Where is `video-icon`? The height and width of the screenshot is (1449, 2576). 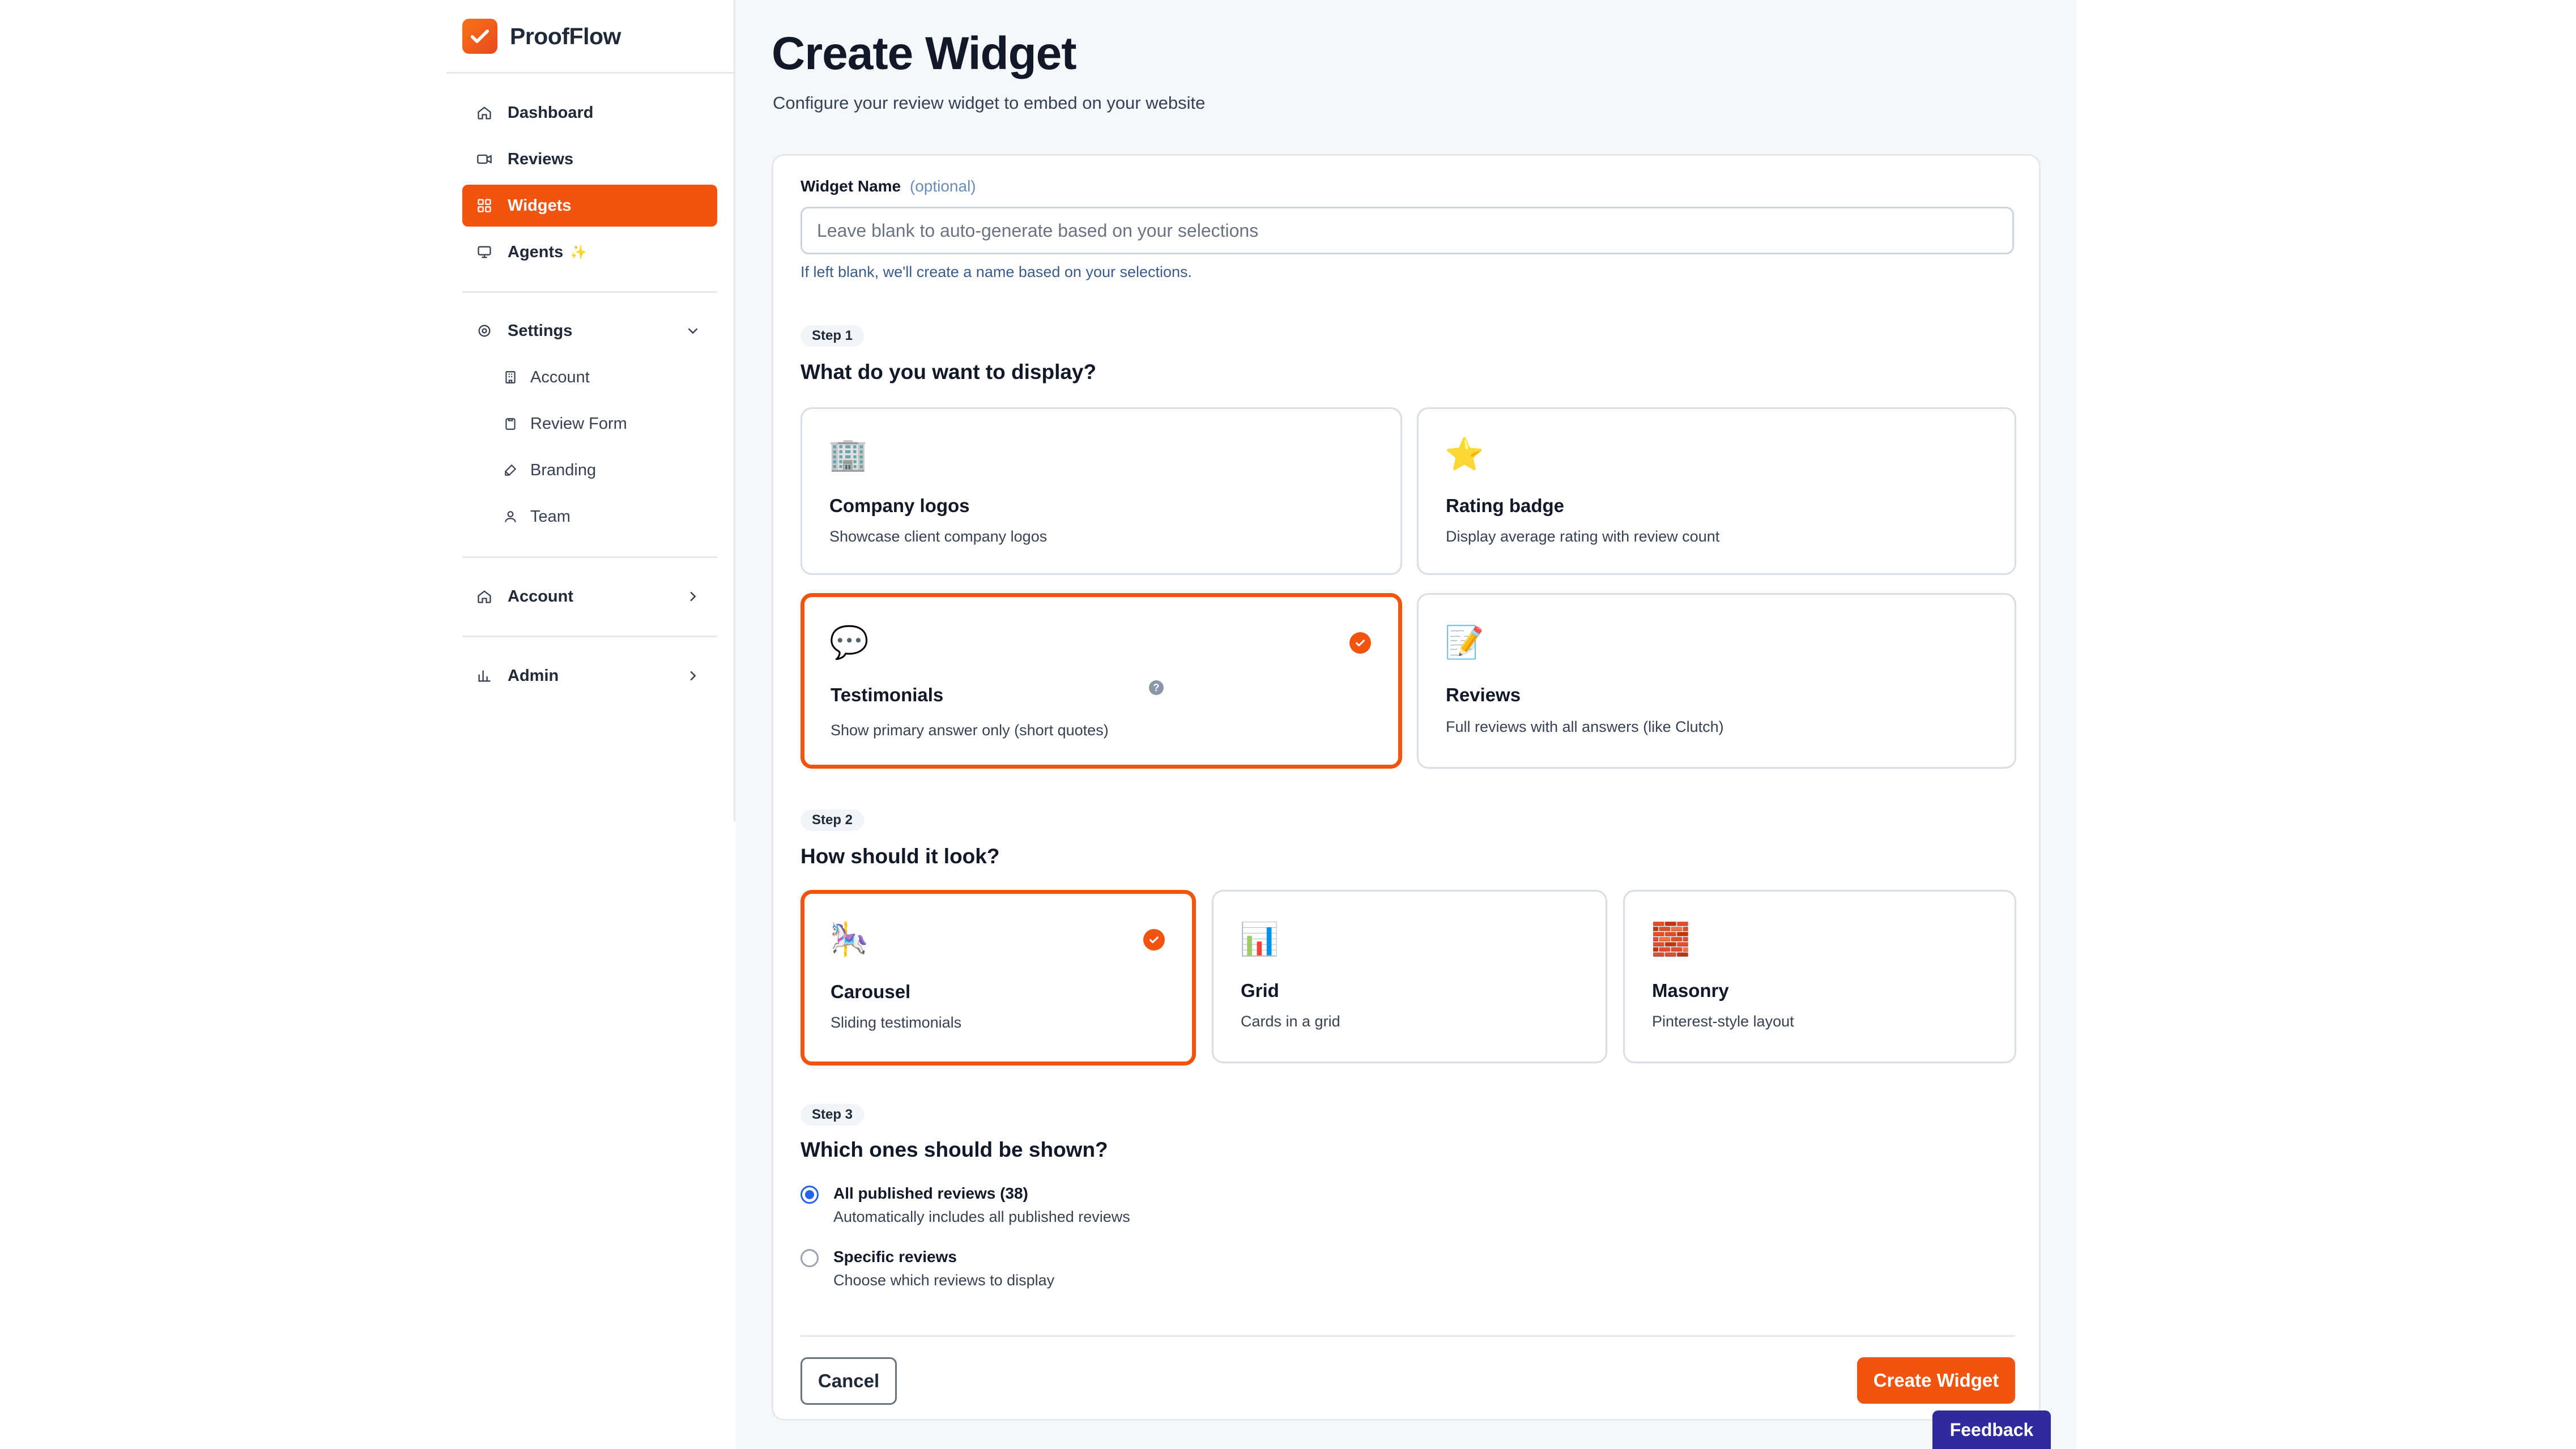 video-icon is located at coordinates (485, 160).